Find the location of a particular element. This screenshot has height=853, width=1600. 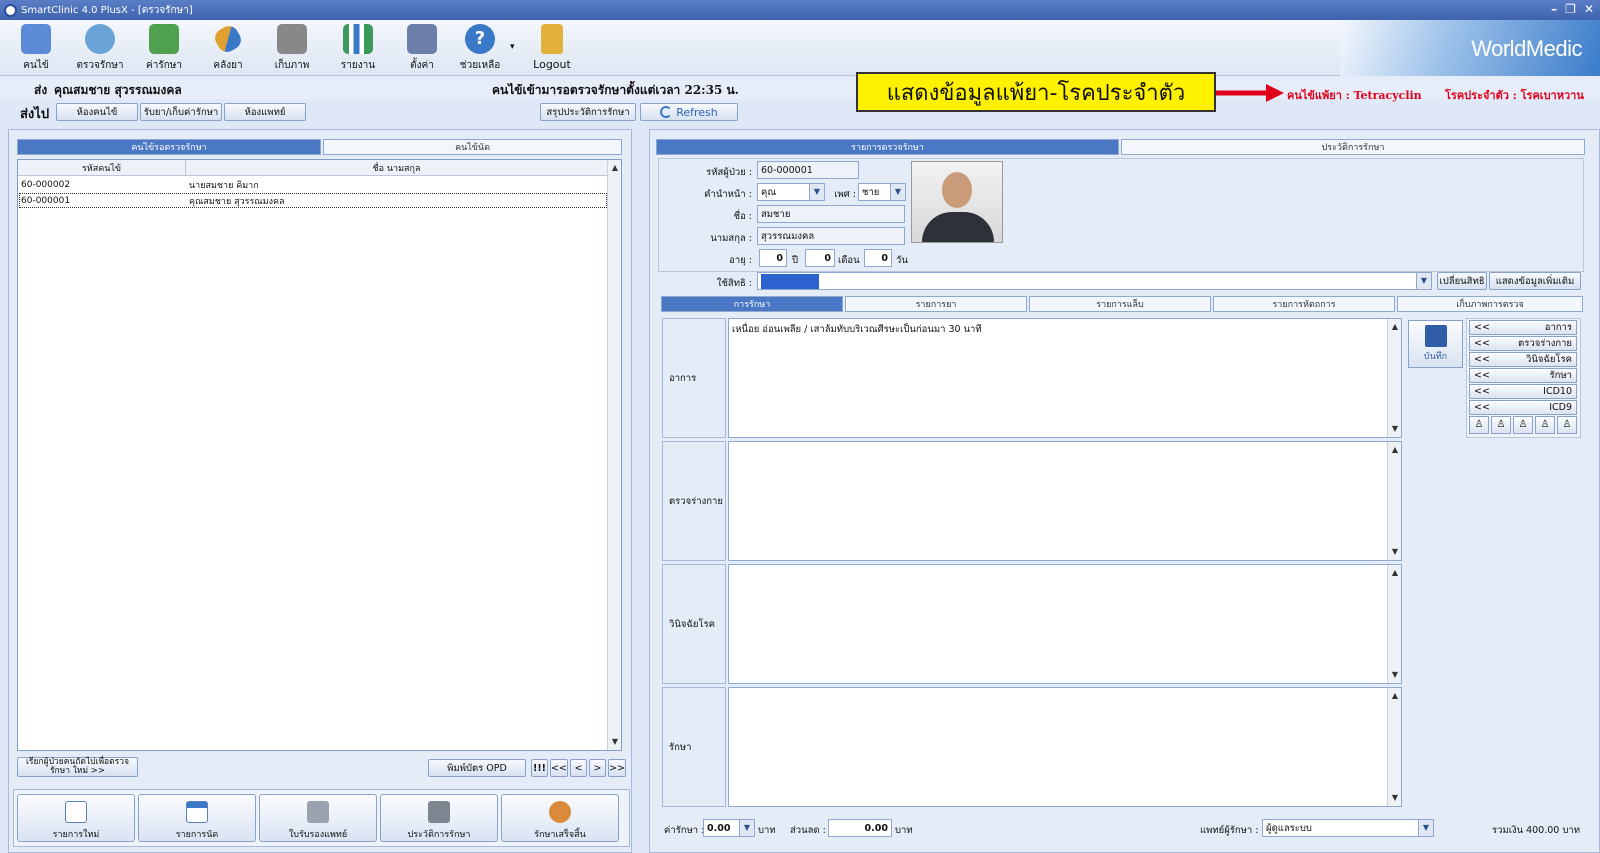

send-patient-room-button: ห้องคนไข้ is located at coordinates (97, 112).